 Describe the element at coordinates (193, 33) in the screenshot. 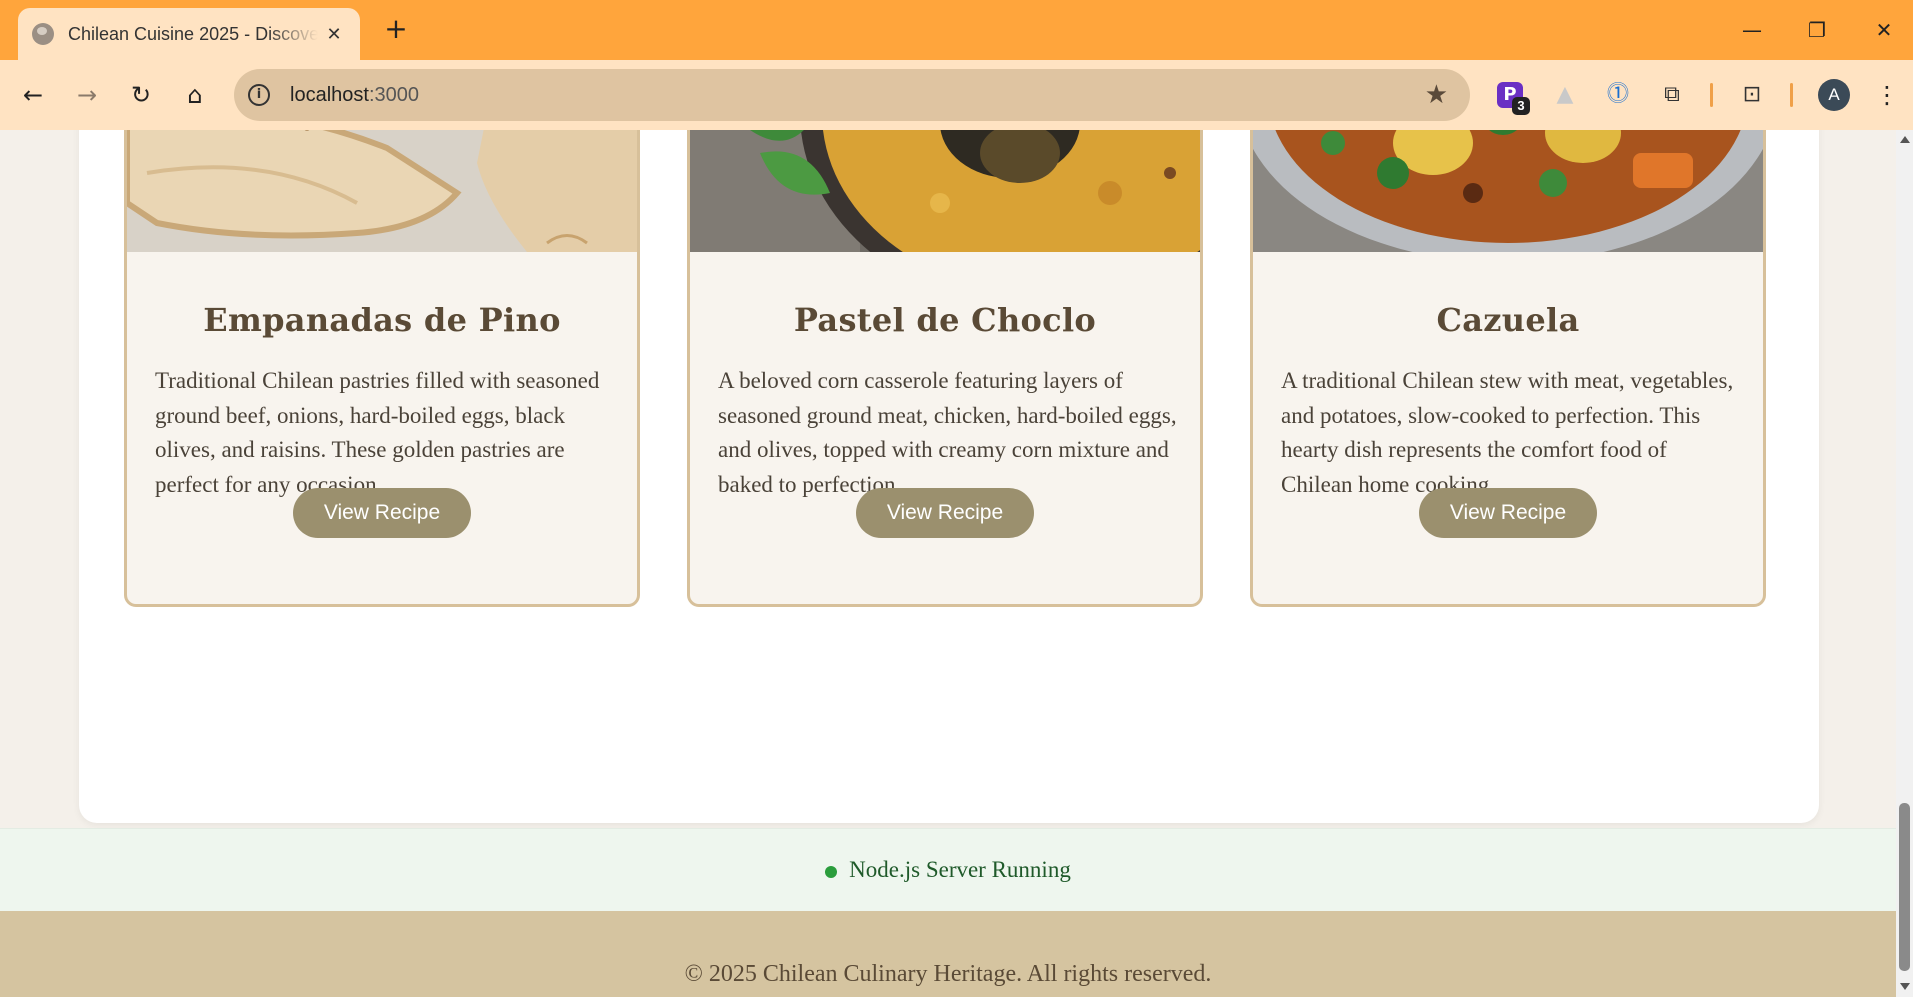

I see `tab-title: Chilean Cuisine 2025 - Discover` at that location.